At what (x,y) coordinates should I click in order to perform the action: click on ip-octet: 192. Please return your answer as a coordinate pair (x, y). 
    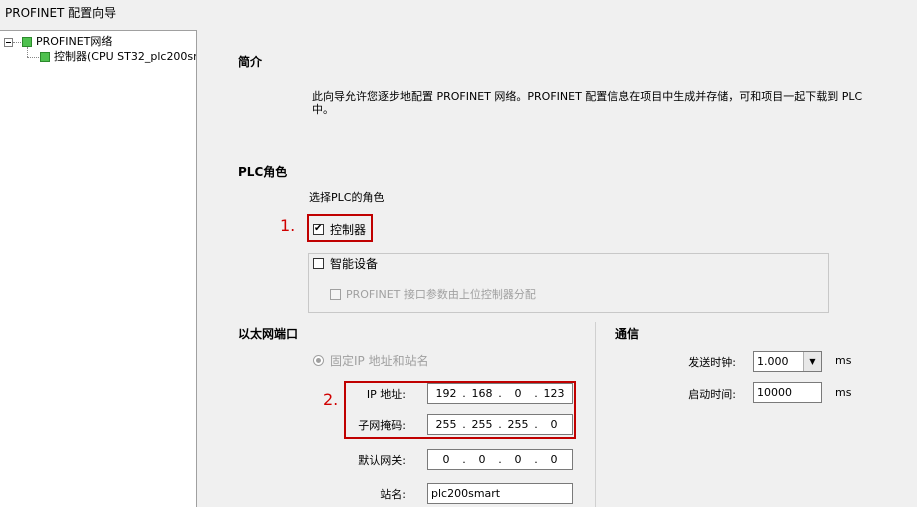
    Looking at the image, I should click on (446, 393).